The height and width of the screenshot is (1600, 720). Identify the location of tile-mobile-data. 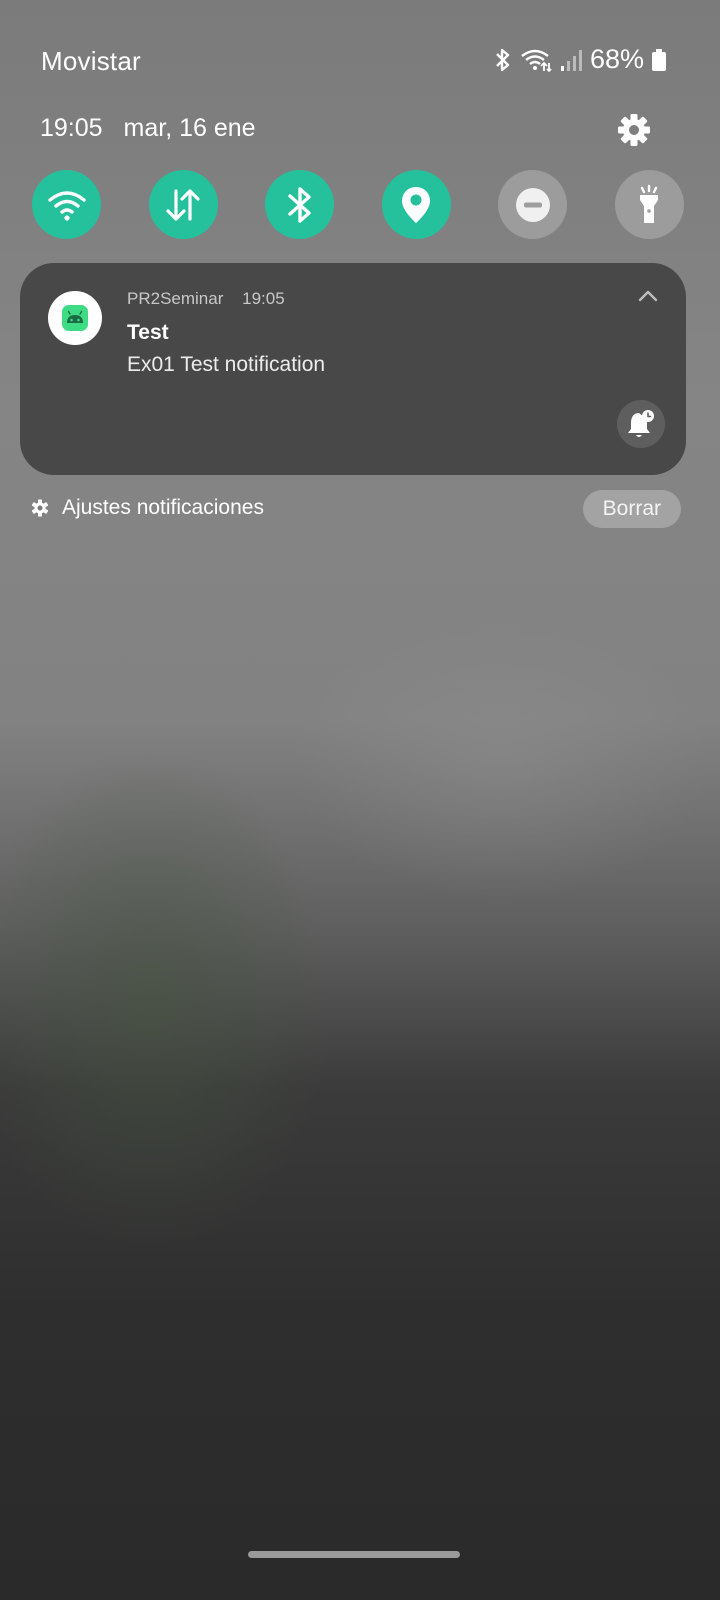
(183, 204).